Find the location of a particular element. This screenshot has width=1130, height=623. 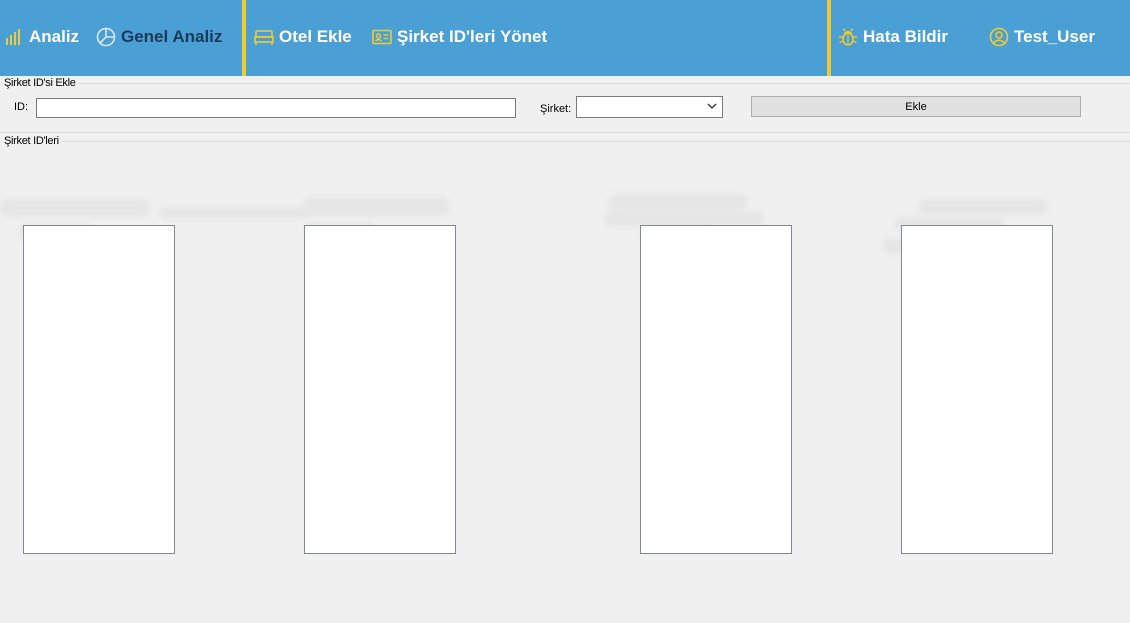

id-input is located at coordinates (276, 108).